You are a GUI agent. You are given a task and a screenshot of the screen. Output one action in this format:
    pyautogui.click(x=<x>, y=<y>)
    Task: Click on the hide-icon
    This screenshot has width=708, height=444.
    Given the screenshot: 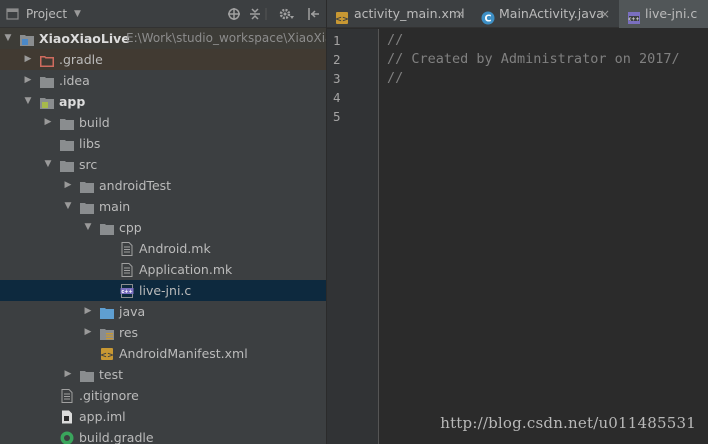 What is the action you would take?
    pyautogui.click(x=313, y=14)
    